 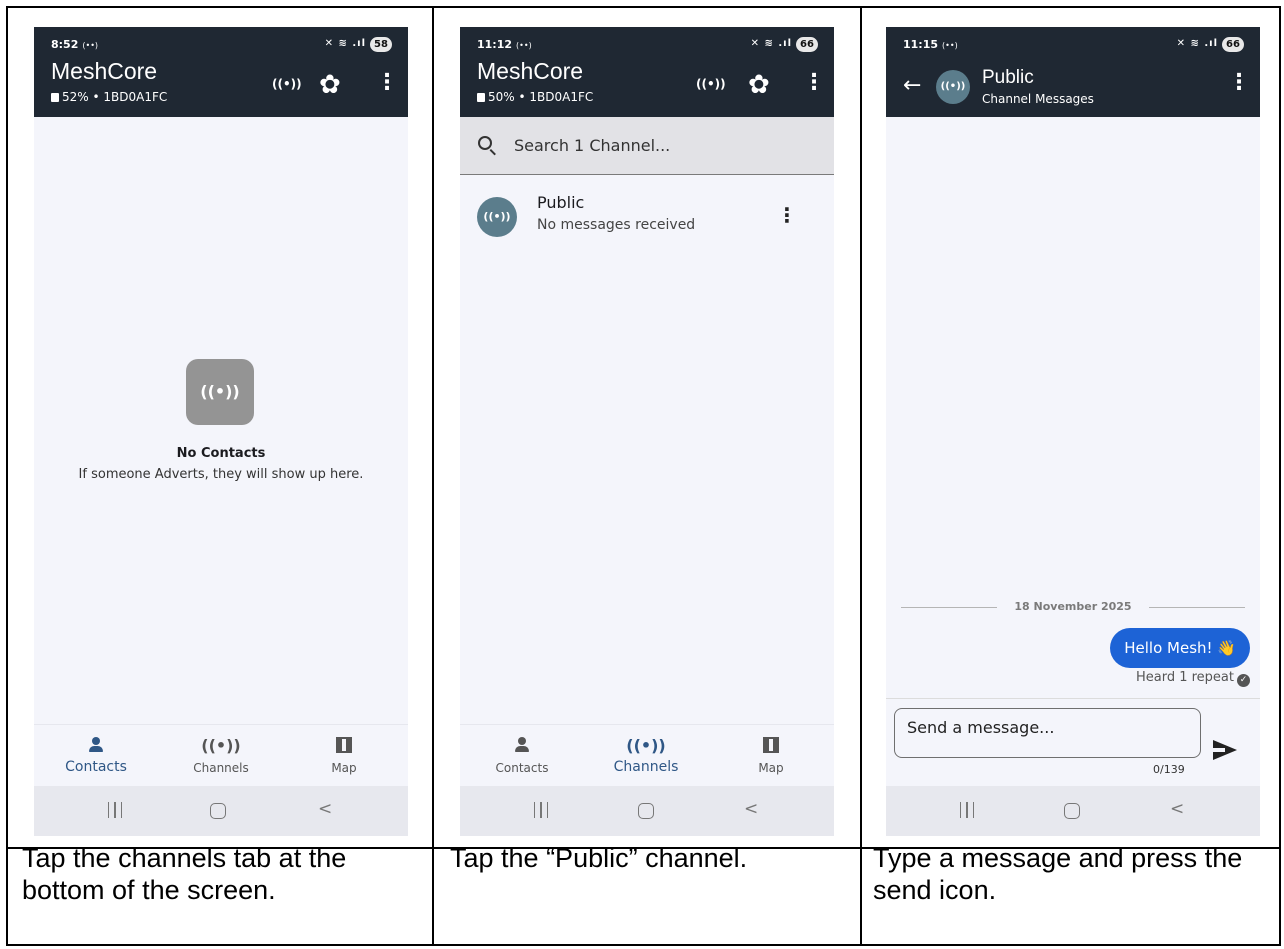 I want to click on status-time: 8:52 (••), so click(x=75, y=44).